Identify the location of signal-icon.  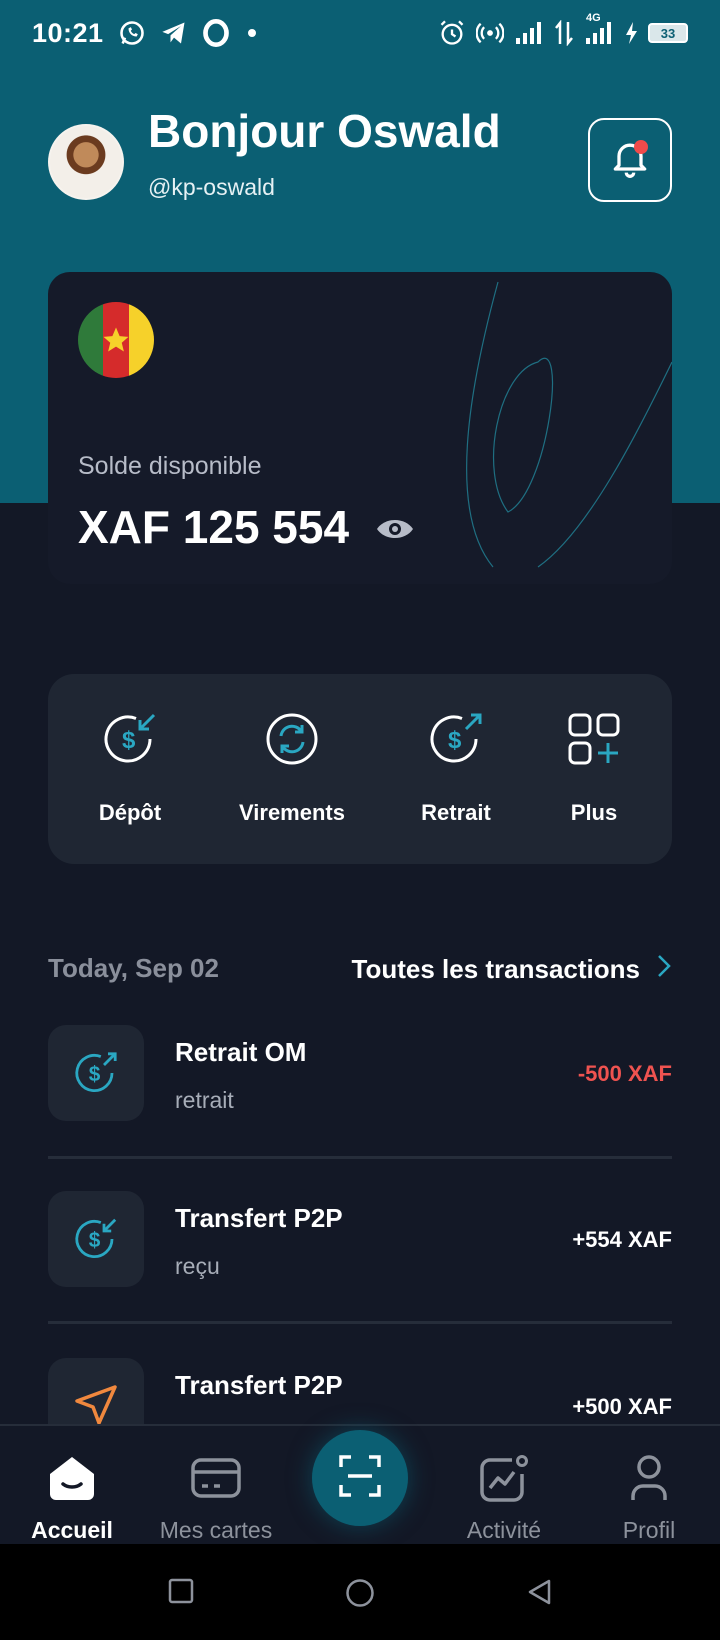
(529, 33).